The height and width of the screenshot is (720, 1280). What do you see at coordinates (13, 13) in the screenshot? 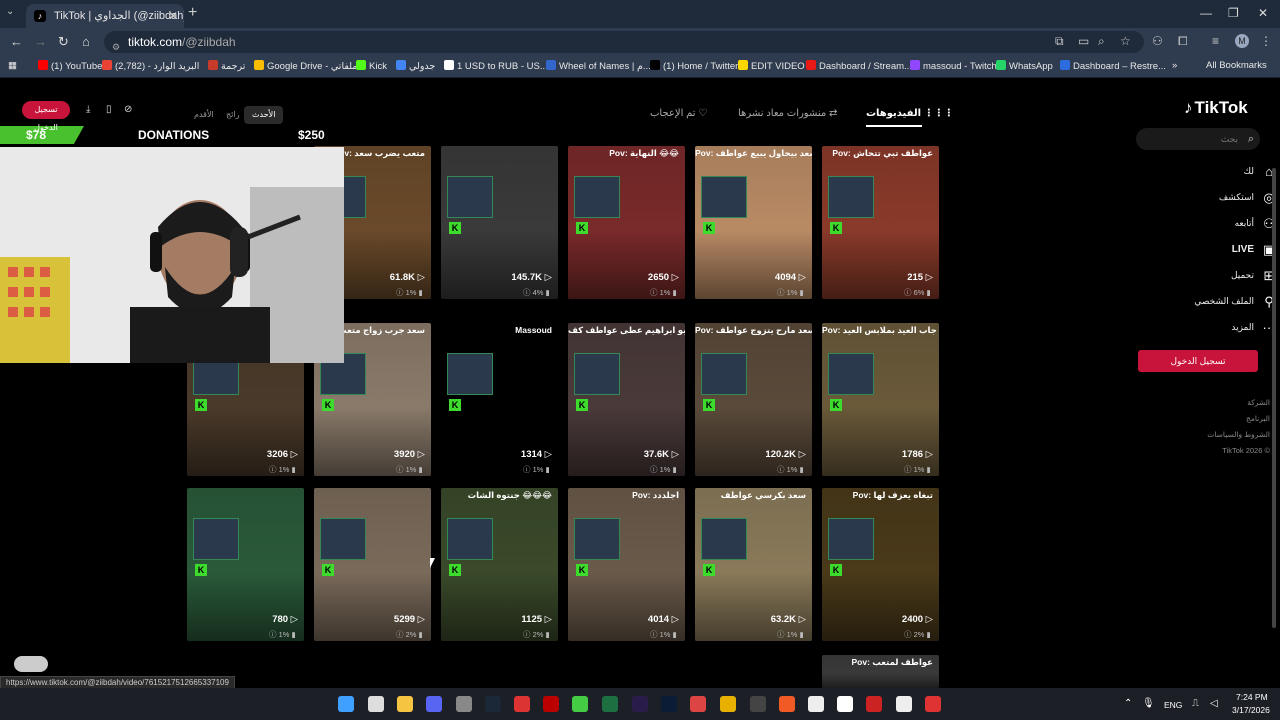
I see `tab-search-icon: ⌄` at bounding box center [13, 13].